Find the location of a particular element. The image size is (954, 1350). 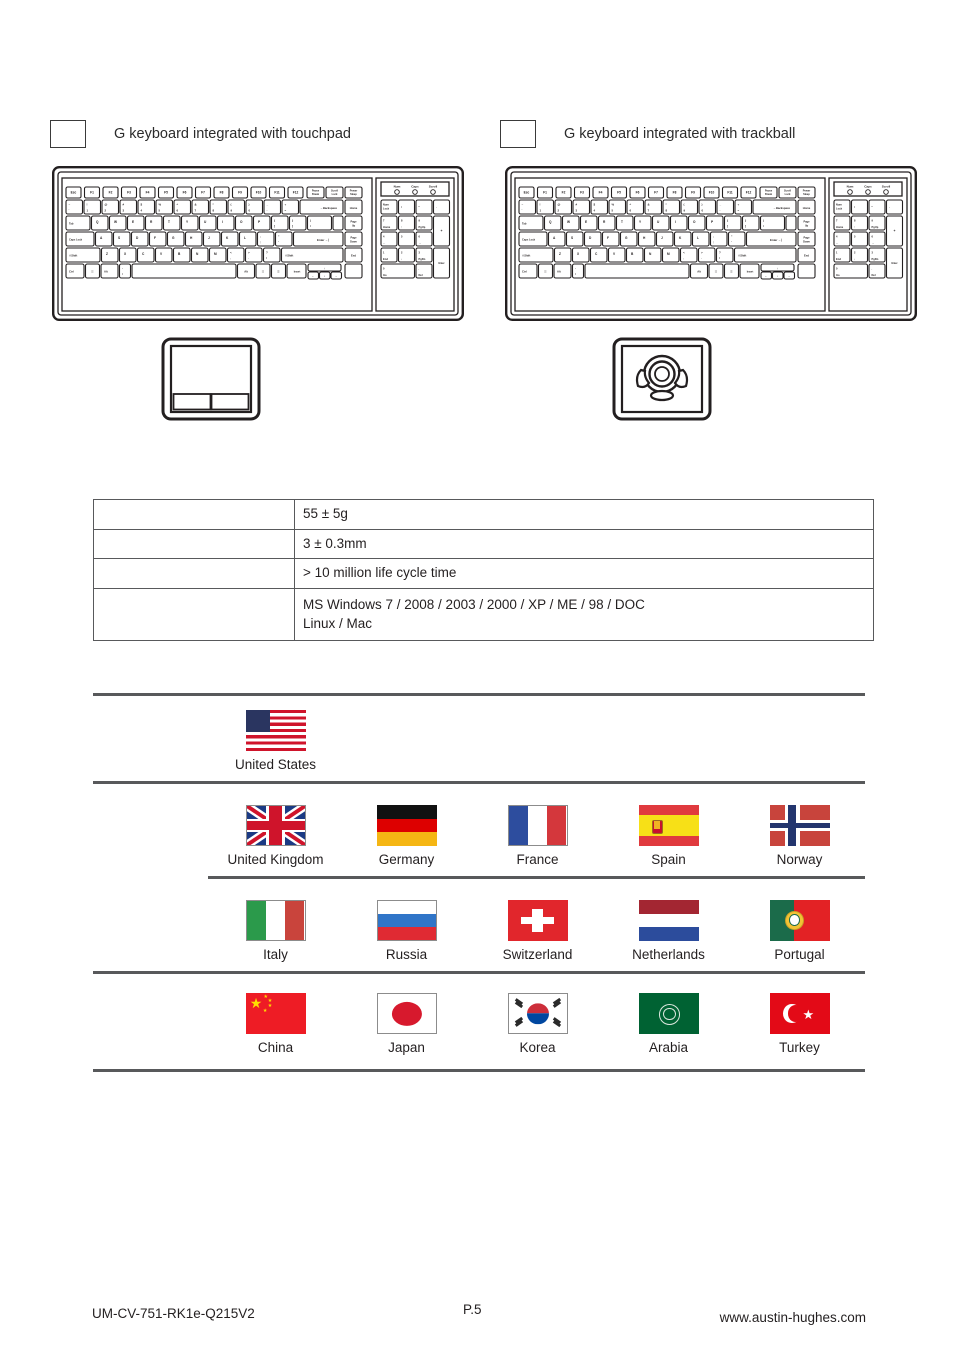

option-checkbox-trackball is located at coordinates (518, 134).